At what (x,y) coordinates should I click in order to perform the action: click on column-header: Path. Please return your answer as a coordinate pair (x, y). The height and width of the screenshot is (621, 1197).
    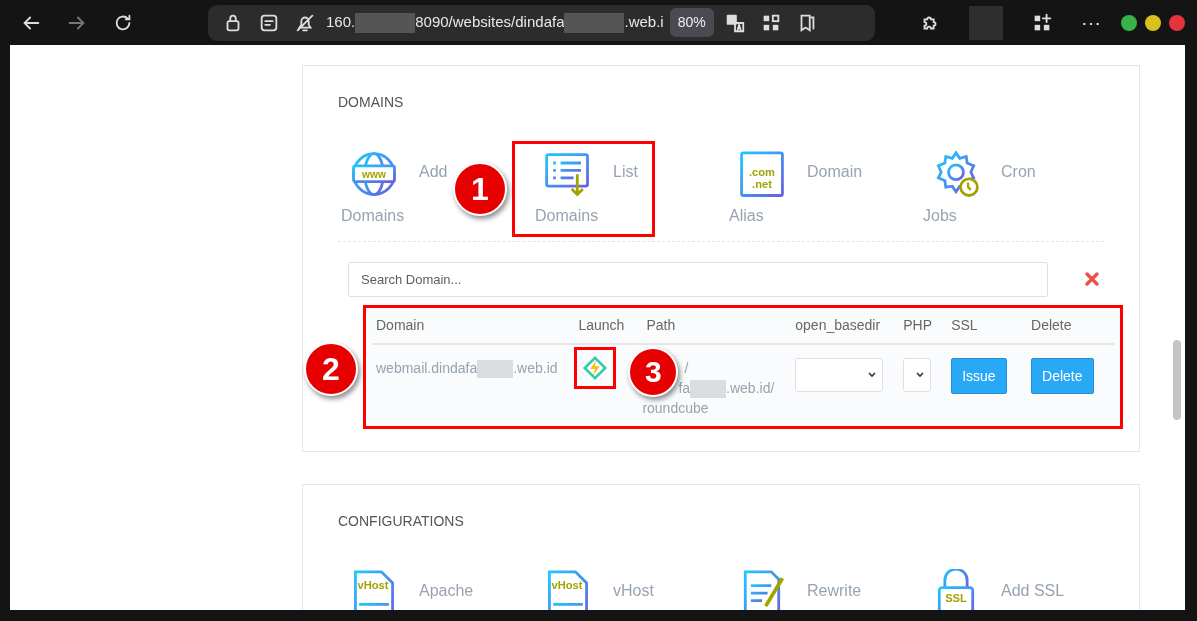
    Looking at the image, I should click on (717, 325).